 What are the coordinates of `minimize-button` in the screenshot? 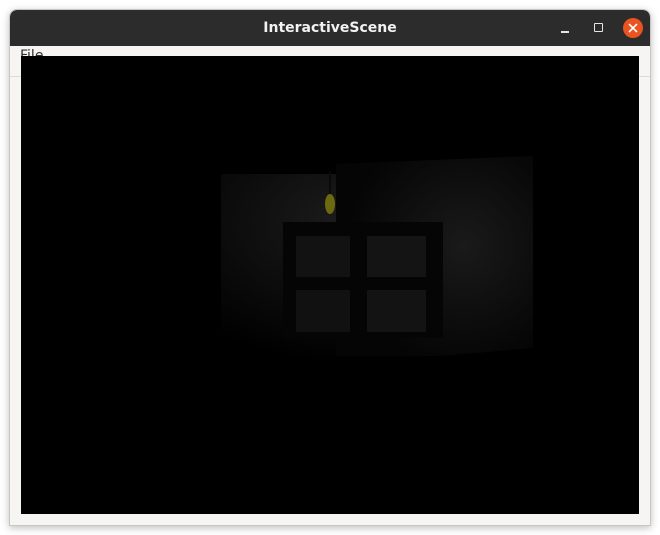 It's located at (565, 28).